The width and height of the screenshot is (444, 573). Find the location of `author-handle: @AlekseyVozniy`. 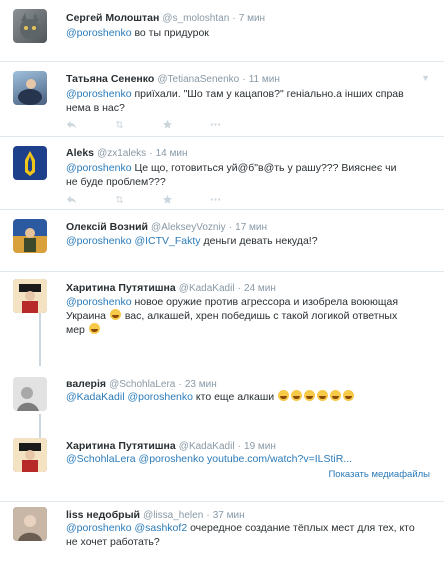

author-handle: @AlekseyVozniy is located at coordinates (188, 227).